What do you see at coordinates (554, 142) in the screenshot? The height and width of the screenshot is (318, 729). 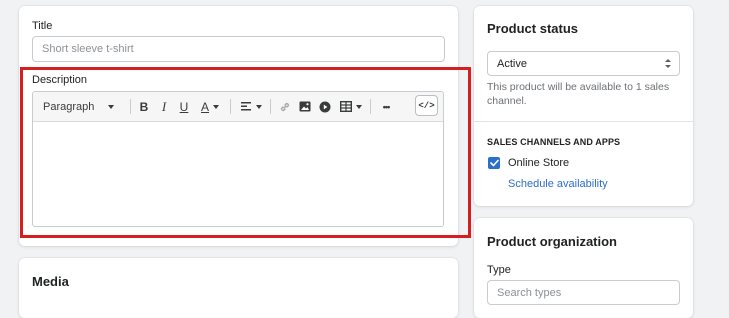 I see `sales-channels-heading: SALES CHANNELS AND APPS` at bounding box center [554, 142].